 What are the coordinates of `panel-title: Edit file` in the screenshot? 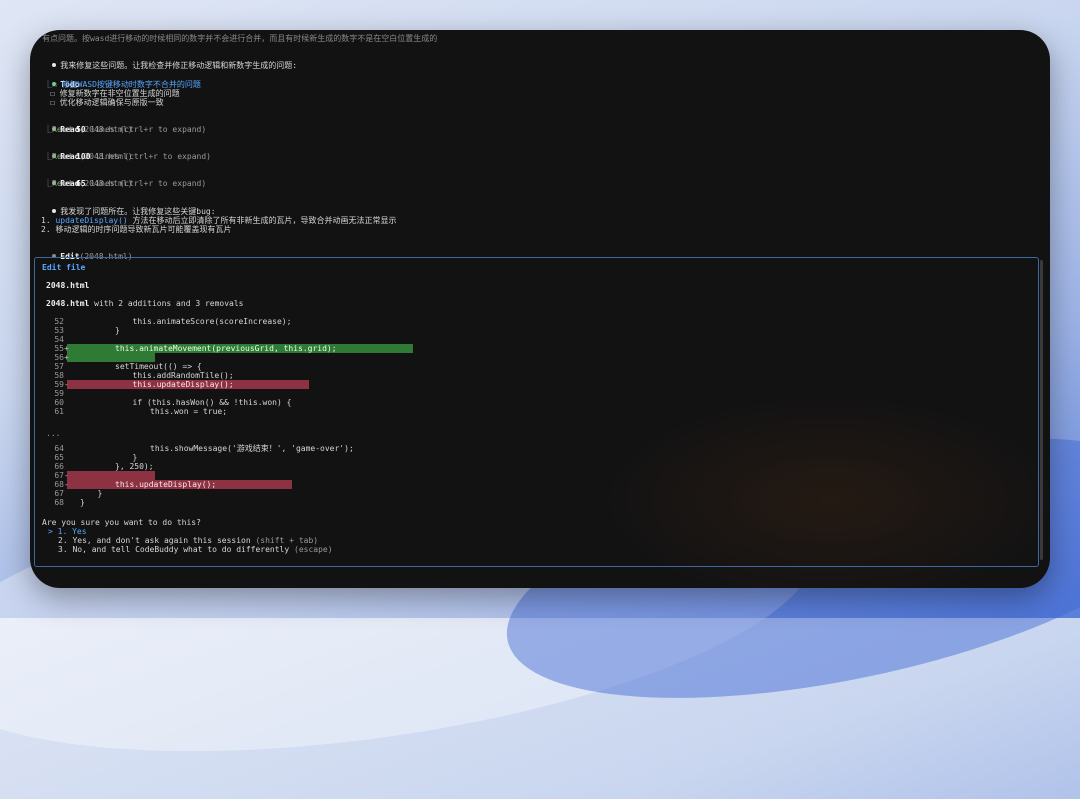 It's located at (64, 267).